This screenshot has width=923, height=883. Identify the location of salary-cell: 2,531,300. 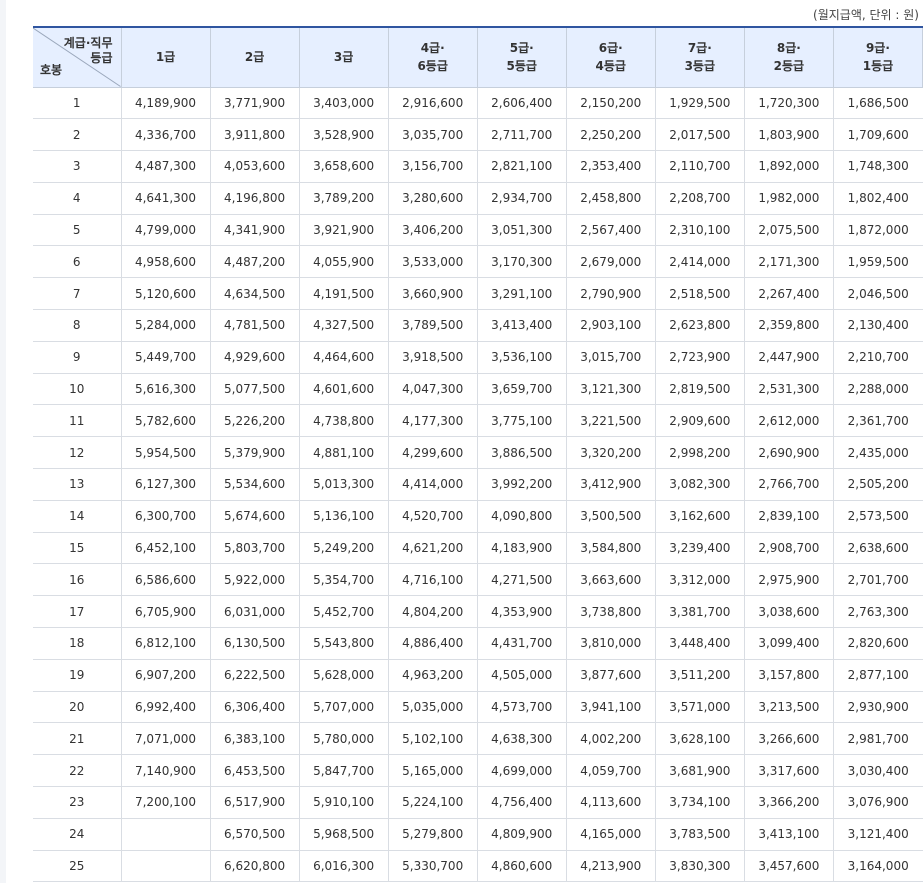
(789, 389).